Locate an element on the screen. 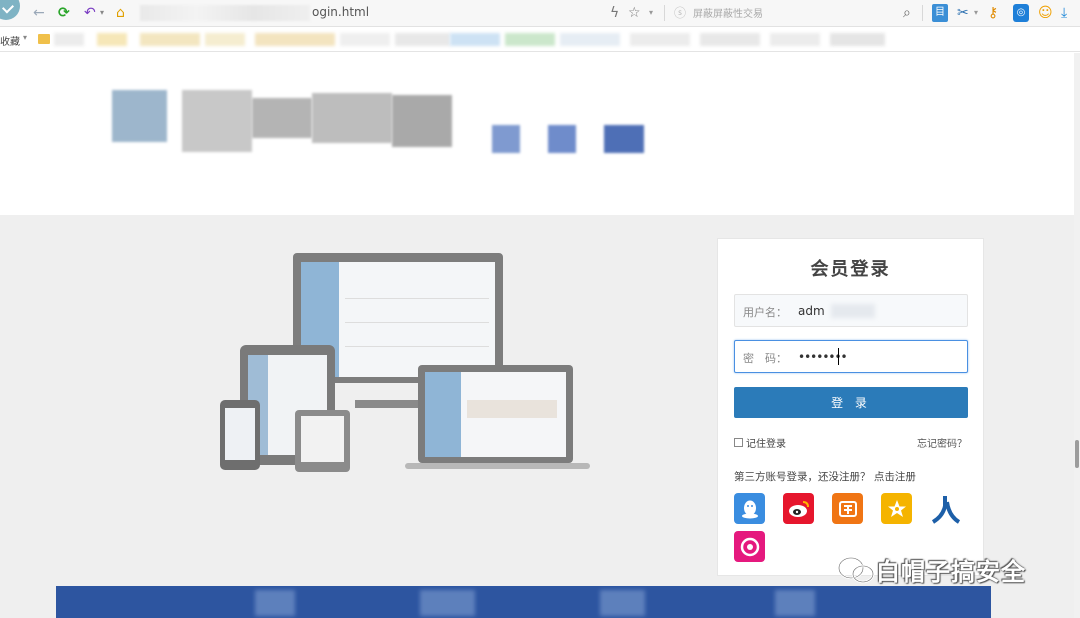 This screenshot has width=1080, height=618. username-value: adm is located at coordinates (811, 311).